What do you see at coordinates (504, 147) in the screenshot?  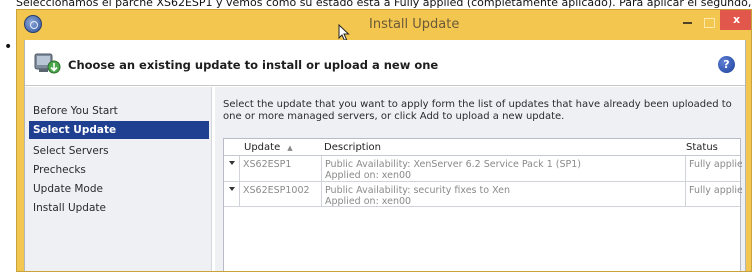 I see `column-header-description: Description` at bounding box center [504, 147].